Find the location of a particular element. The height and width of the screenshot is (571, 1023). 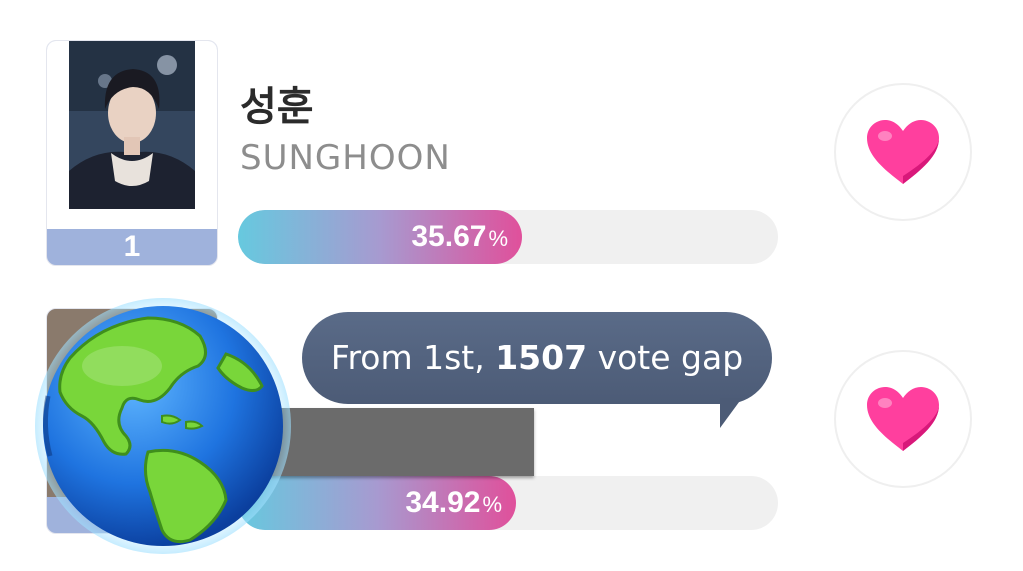

vote-share-bar: 34.92% is located at coordinates (508, 503).